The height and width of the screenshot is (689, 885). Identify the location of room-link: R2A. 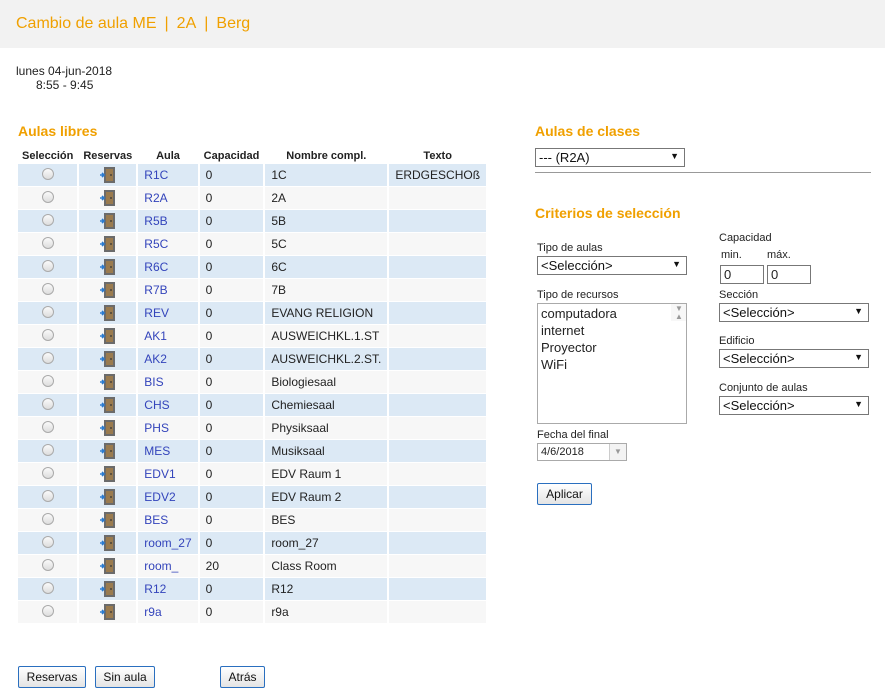
(155, 198).